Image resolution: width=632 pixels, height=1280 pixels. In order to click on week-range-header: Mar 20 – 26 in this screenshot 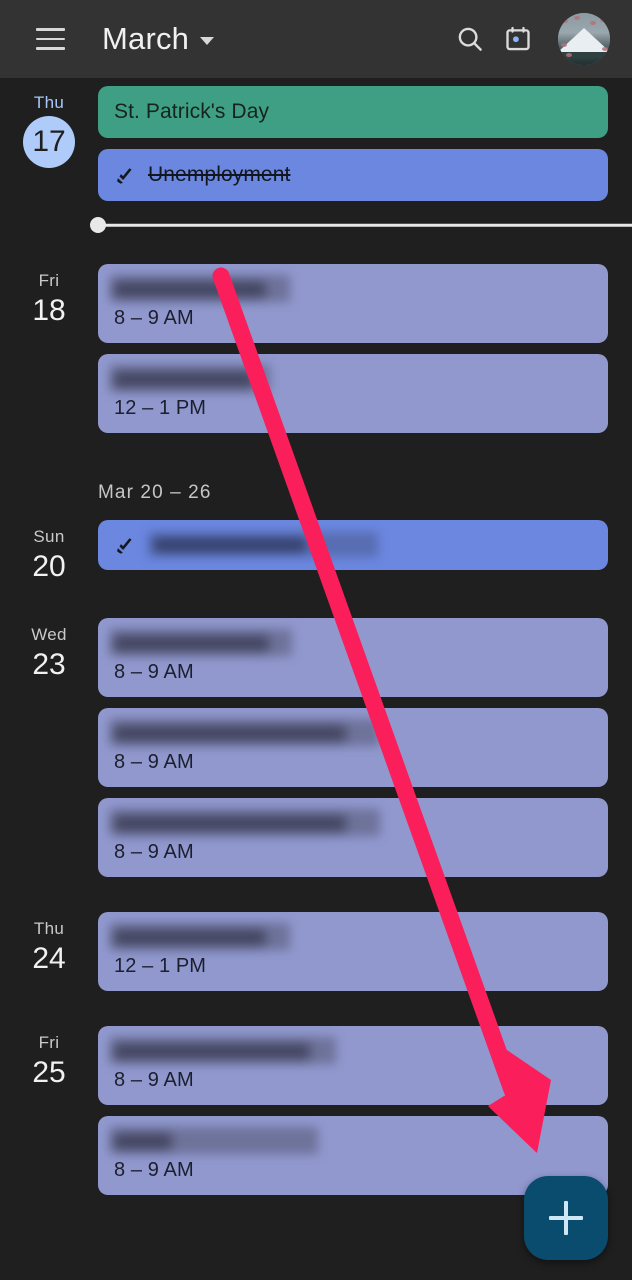, I will do `click(155, 492)`.